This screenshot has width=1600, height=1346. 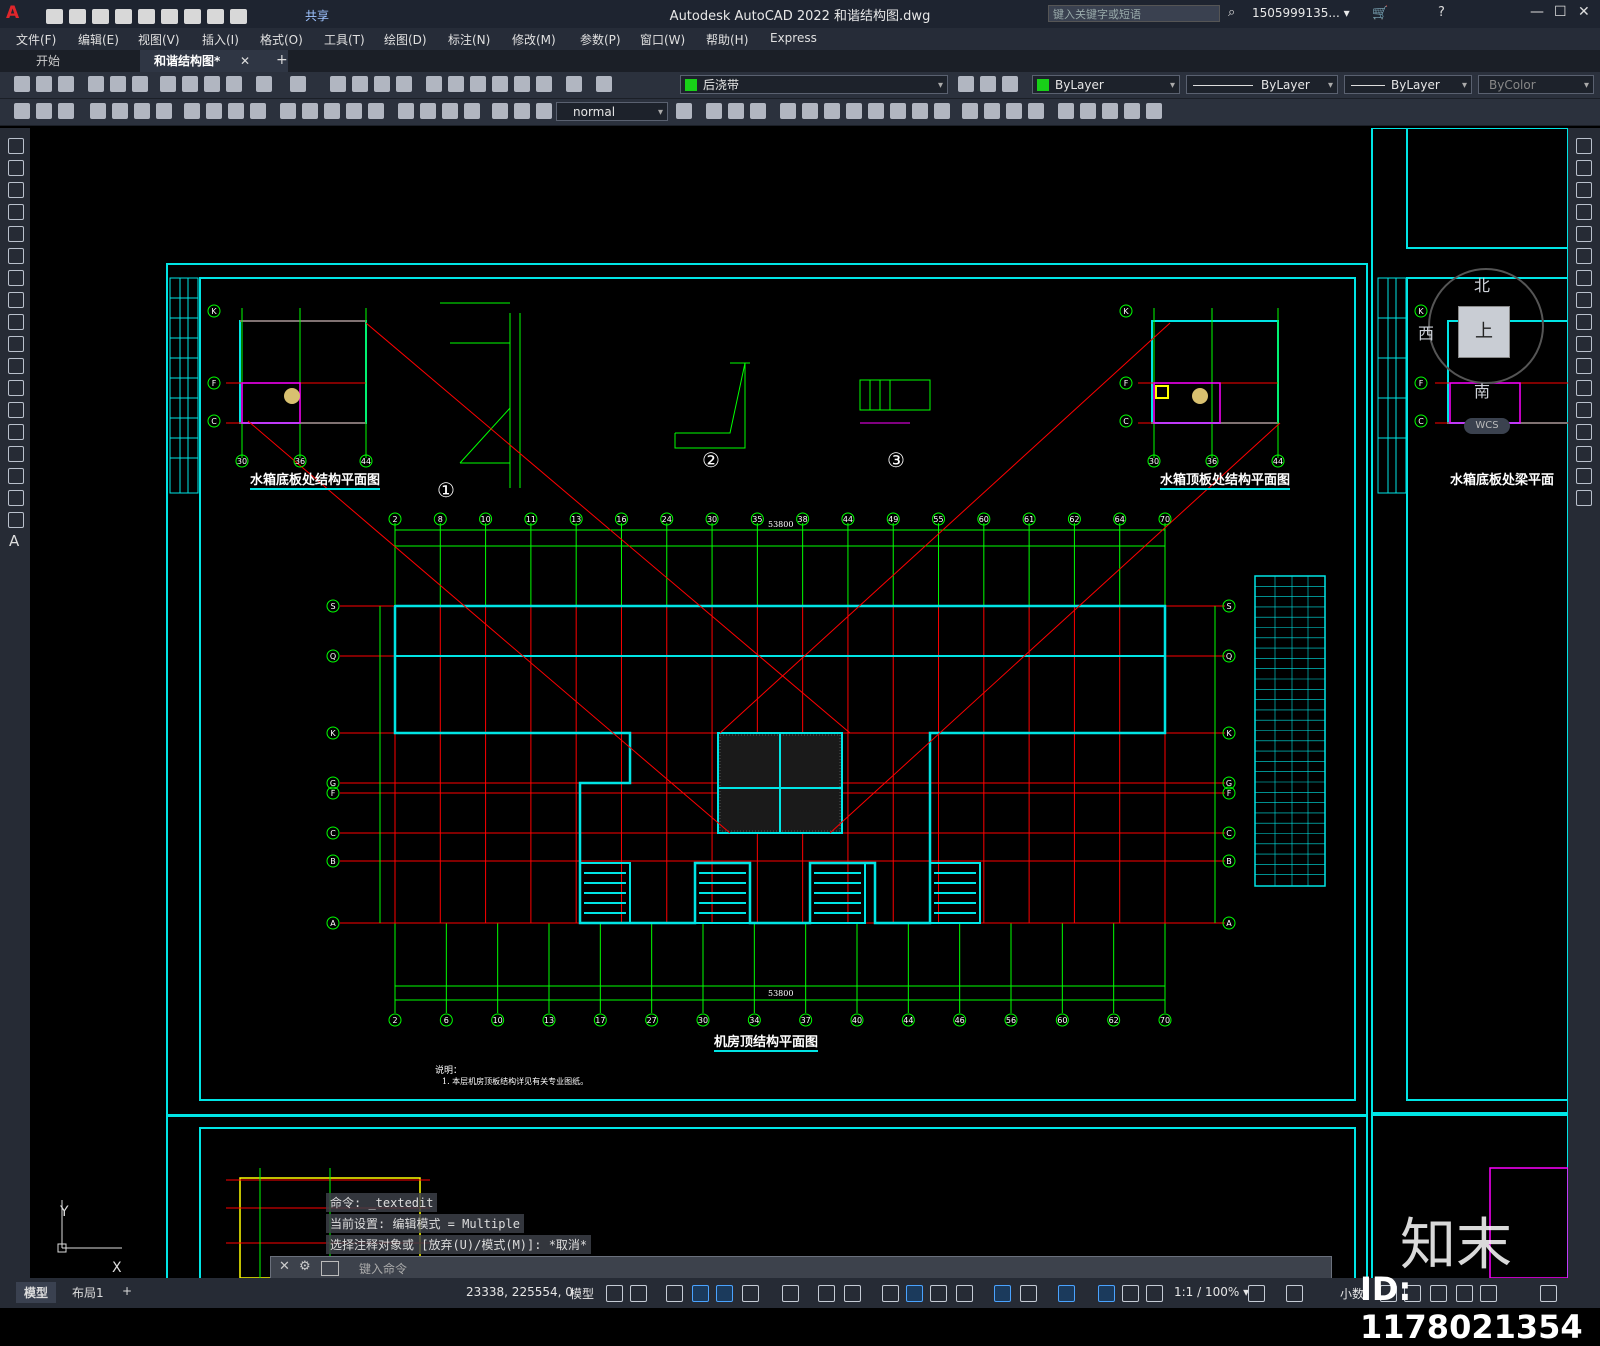 I want to click on move-icon, so click(x=1584, y=256).